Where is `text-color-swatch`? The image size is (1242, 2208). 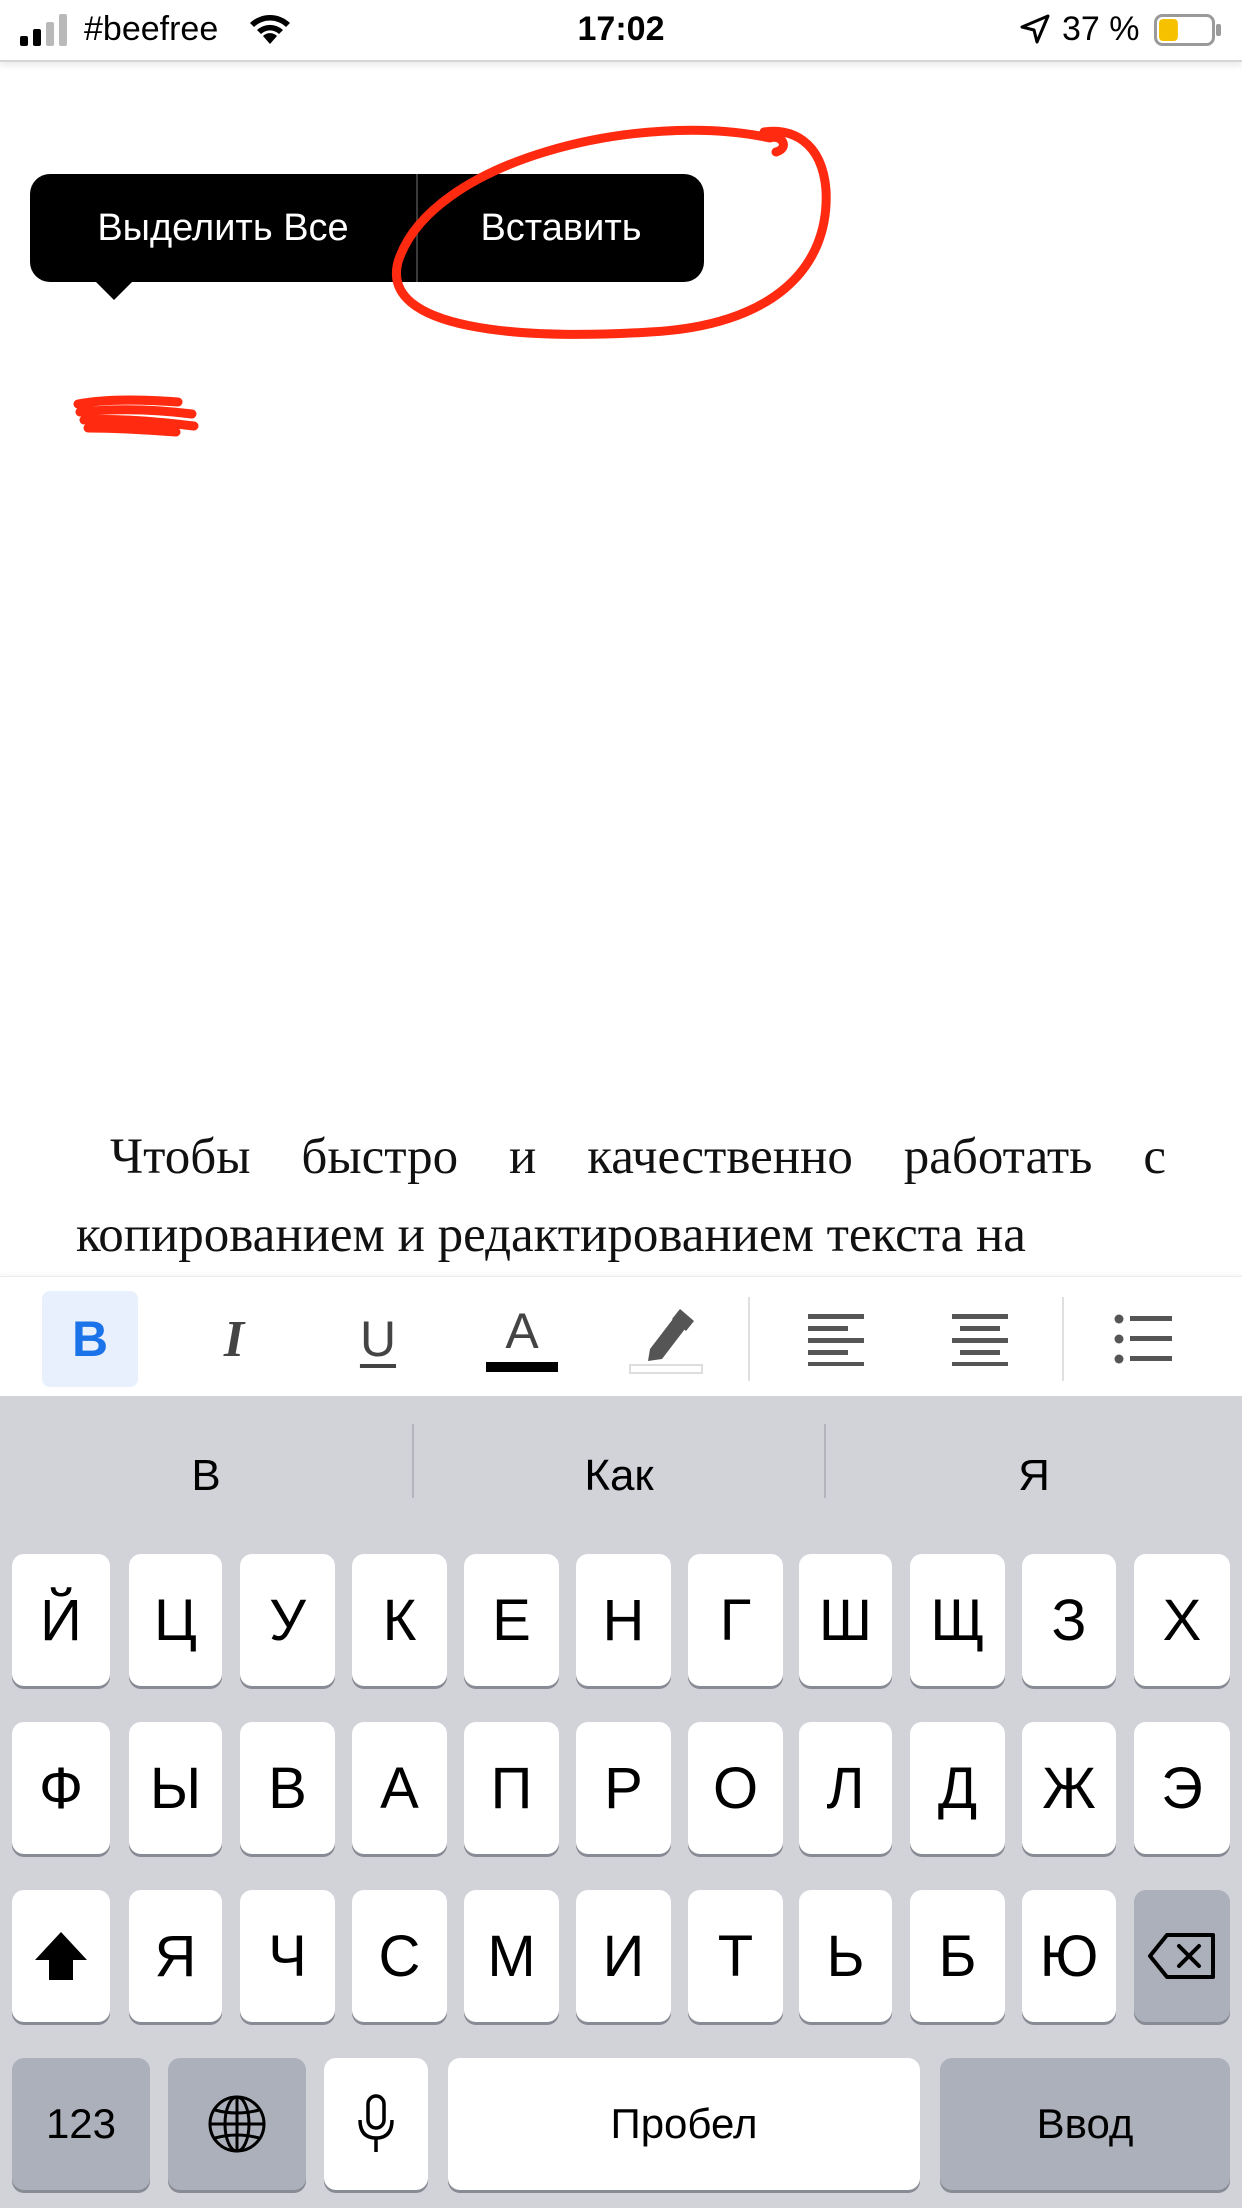
text-color-swatch is located at coordinates (522, 1367).